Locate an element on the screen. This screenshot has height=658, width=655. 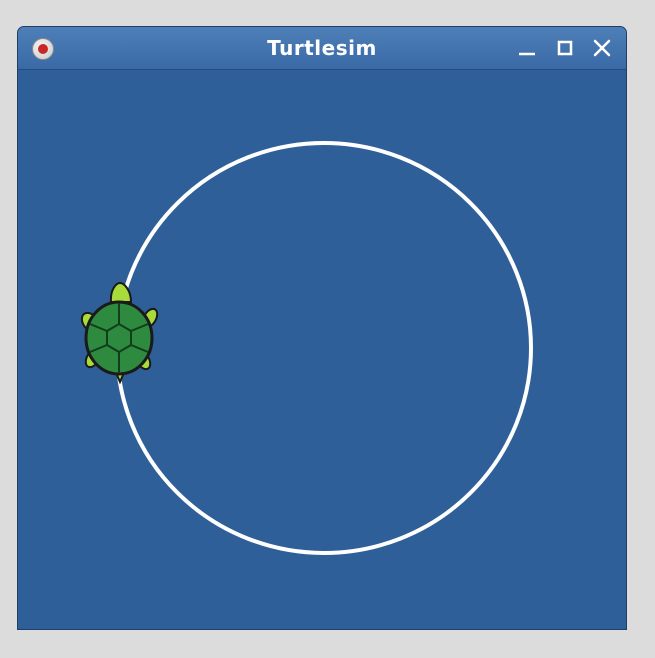
maximize-icon is located at coordinates (565, 48).